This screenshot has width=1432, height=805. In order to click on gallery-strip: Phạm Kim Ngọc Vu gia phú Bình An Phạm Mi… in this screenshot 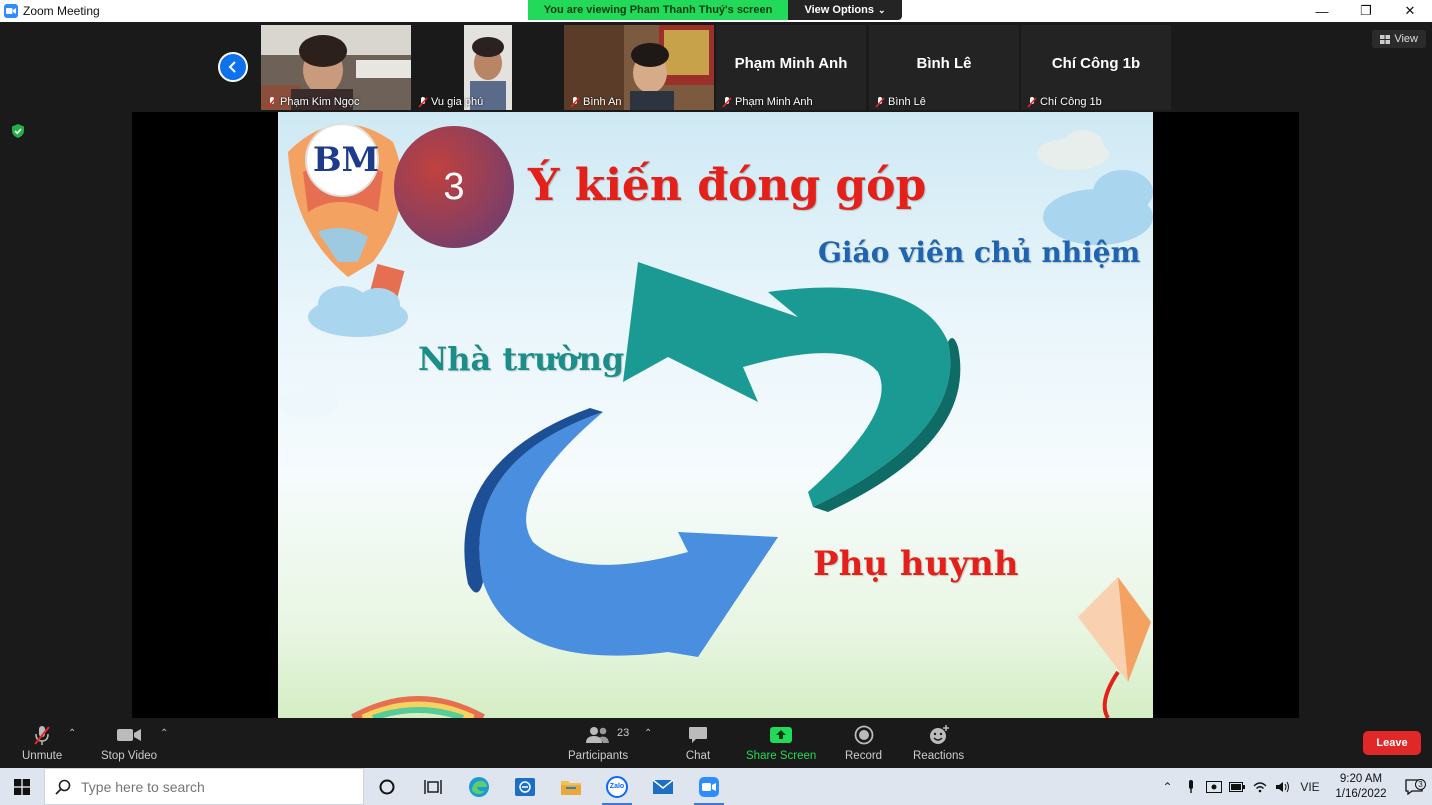, I will do `click(716, 67)`.